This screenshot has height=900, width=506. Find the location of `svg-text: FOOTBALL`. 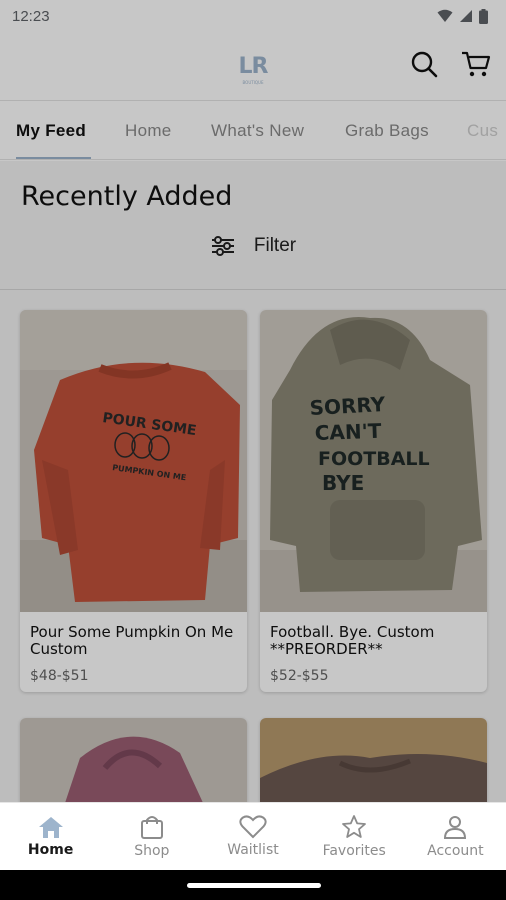

svg-text: FOOTBALL is located at coordinates (374, 459).